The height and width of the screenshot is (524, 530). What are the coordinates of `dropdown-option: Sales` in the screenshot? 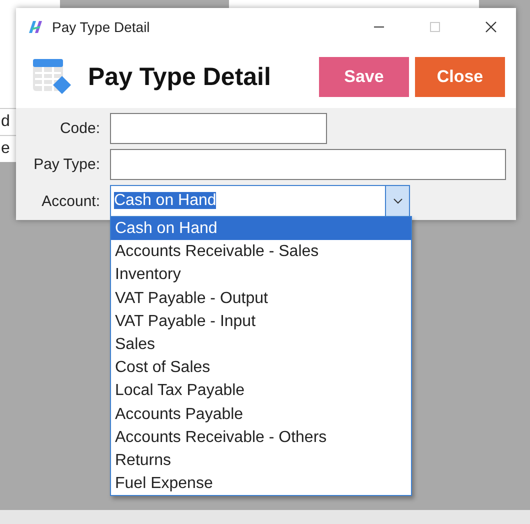 It's located at (261, 344).